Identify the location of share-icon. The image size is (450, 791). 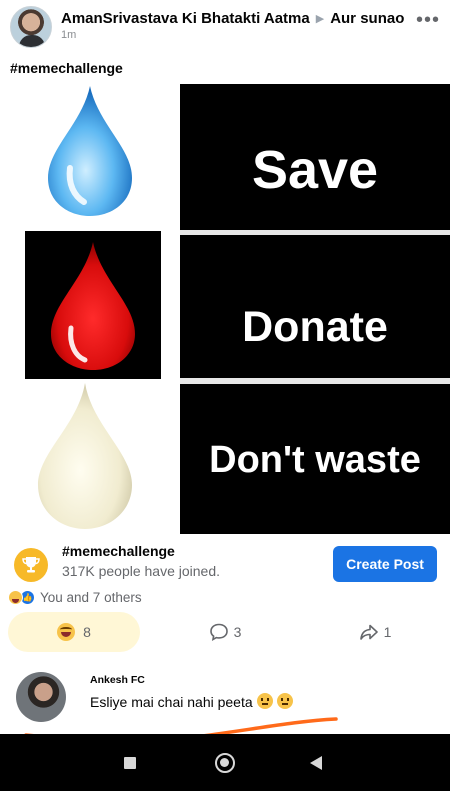
(368, 632).